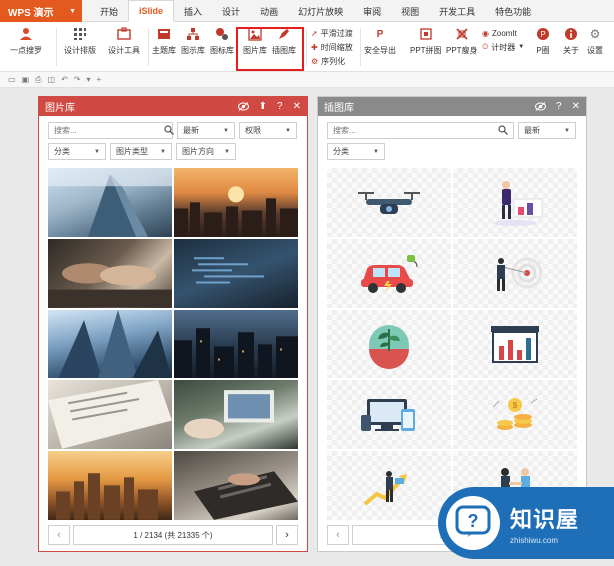 The width and height of the screenshot is (614, 566). What do you see at coordinates (141, 151) in the screenshot?
I see `image-type-select: 图片类型 ▼` at bounding box center [141, 151].